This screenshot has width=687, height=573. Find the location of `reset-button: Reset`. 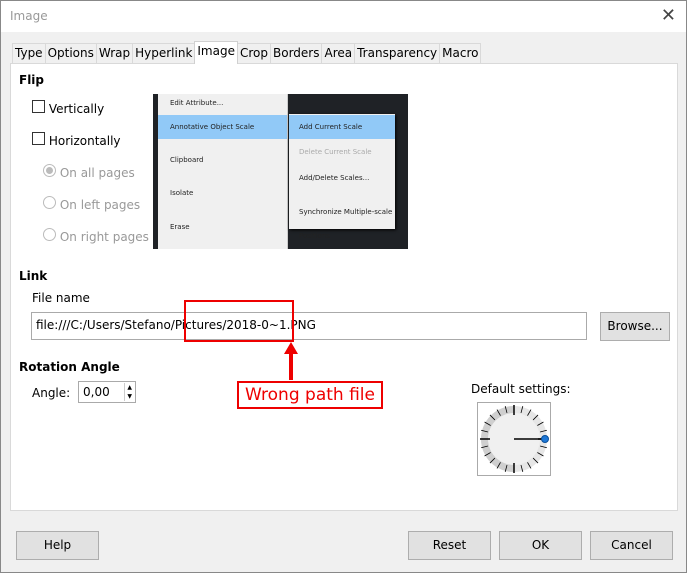

reset-button: Reset is located at coordinates (449, 545).